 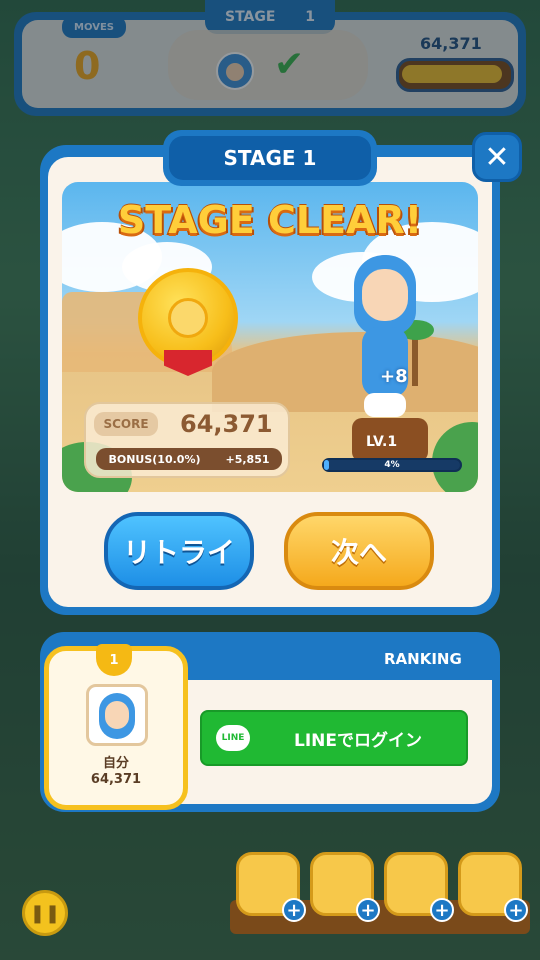 I want to click on stage-clear-headline: STAGE CLEAR!, so click(x=270, y=220).